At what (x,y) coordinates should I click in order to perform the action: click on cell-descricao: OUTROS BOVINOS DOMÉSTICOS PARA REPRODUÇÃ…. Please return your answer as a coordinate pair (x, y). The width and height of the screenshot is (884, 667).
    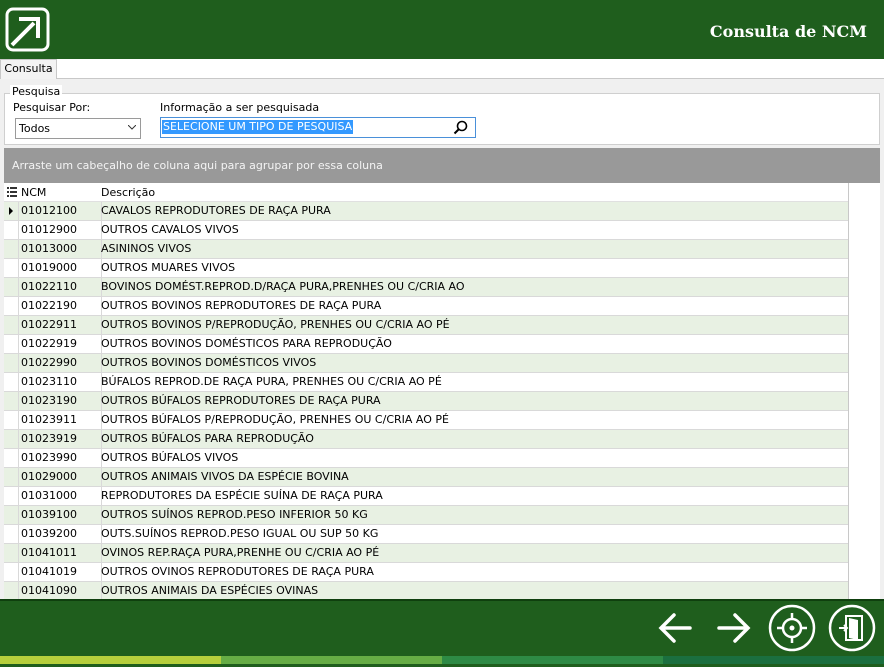
    Looking at the image, I should click on (246, 343).